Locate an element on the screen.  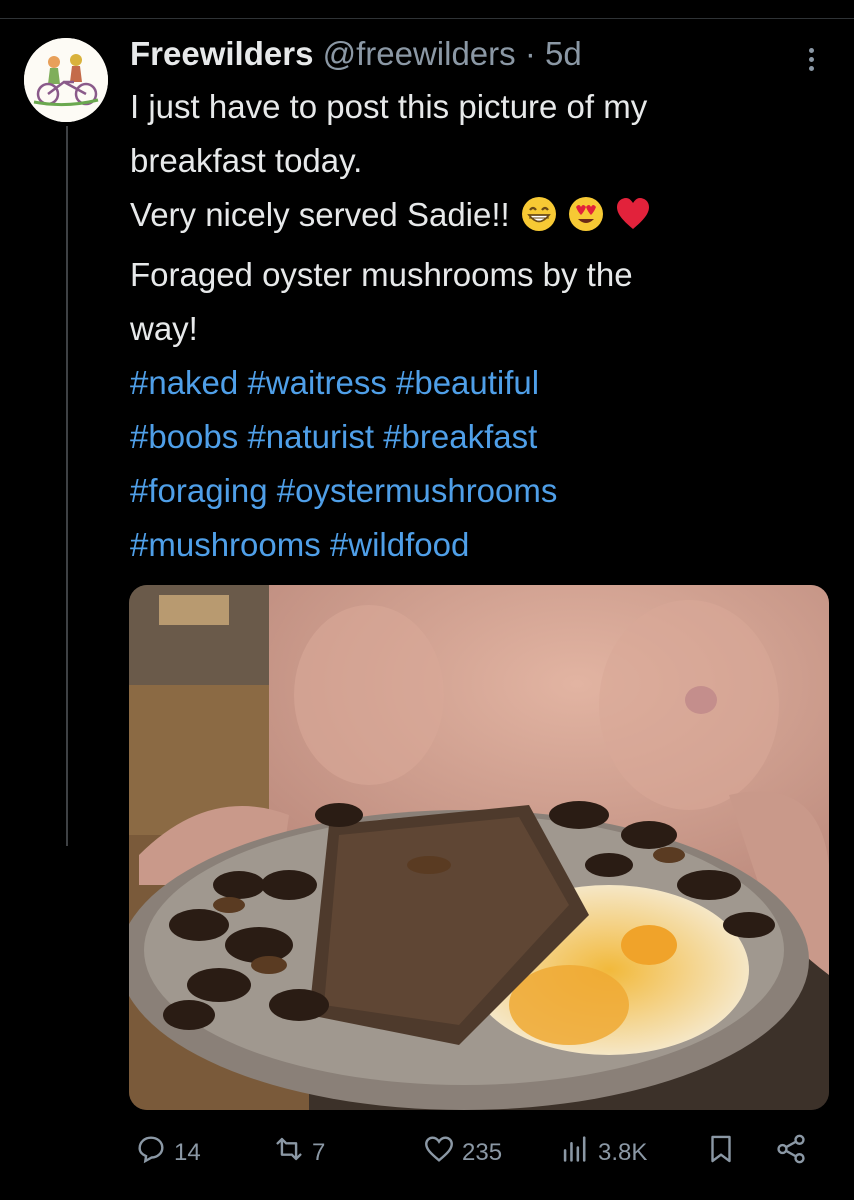
speech-bubble-icon is located at coordinates (151, 1152).